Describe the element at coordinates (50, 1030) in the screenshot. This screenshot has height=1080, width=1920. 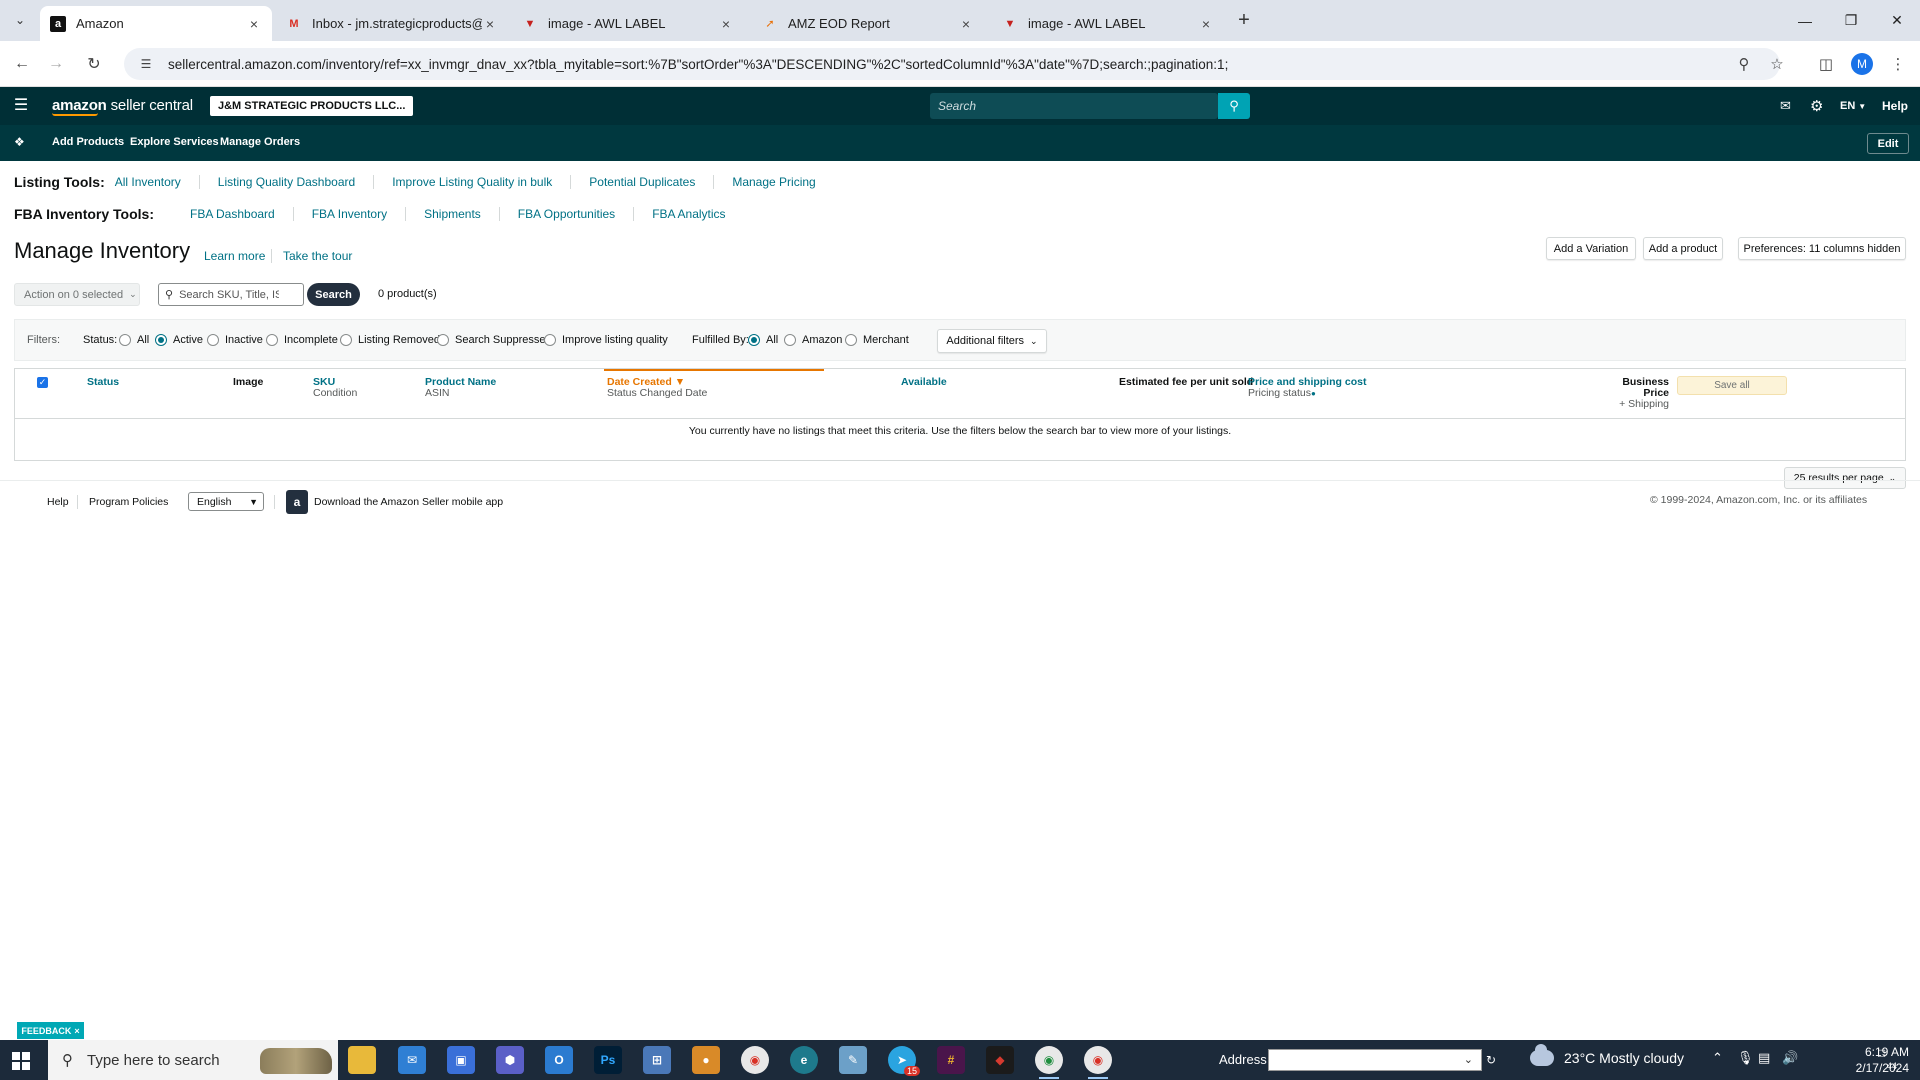
I see `feedback-button: FEEDBACK ×` at that location.